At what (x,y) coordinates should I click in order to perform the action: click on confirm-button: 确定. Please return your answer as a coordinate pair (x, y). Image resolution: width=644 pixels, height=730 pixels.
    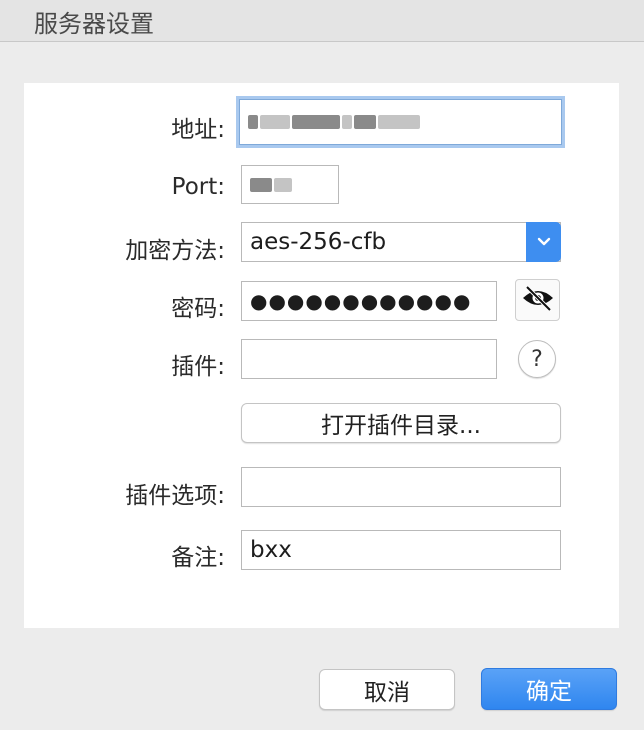
    Looking at the image, I should click on (549, 689).